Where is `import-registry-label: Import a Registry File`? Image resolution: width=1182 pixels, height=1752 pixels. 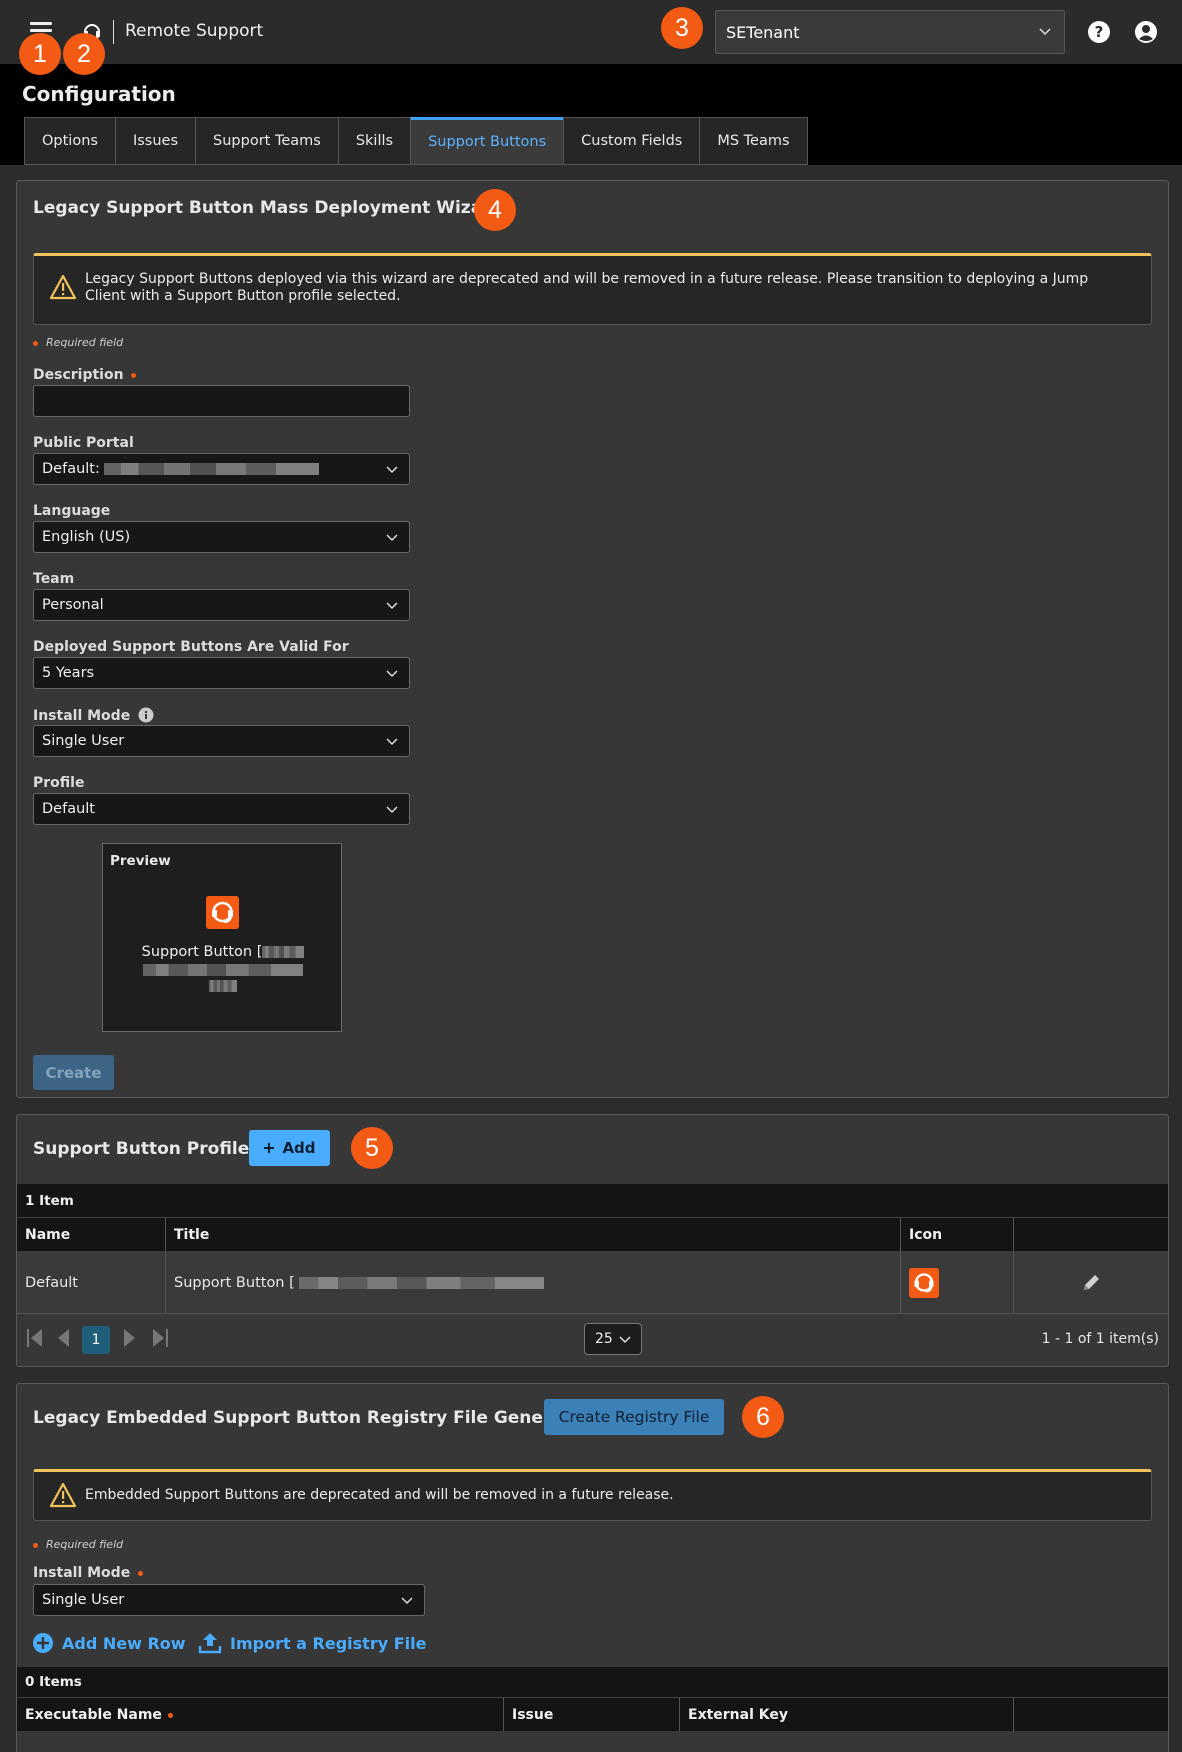 import-registry-label: Import a Registry File is located at coordinates (328, 1643).